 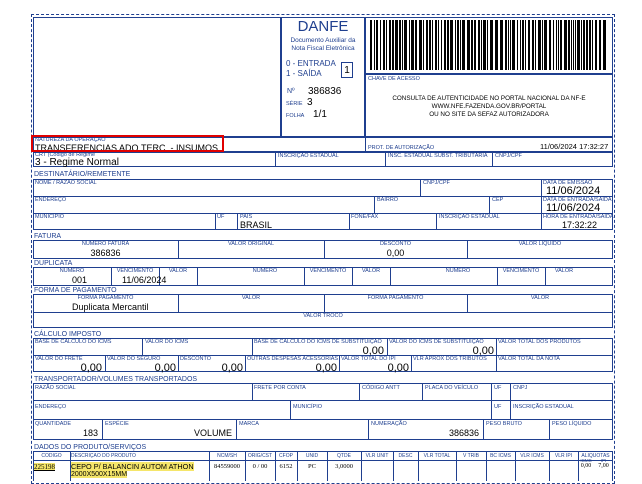 What do you see at coordinates (344, 456) in the screenshot?
I see `produtos-header-cell: QTDE` at bounding box center [344, 456].